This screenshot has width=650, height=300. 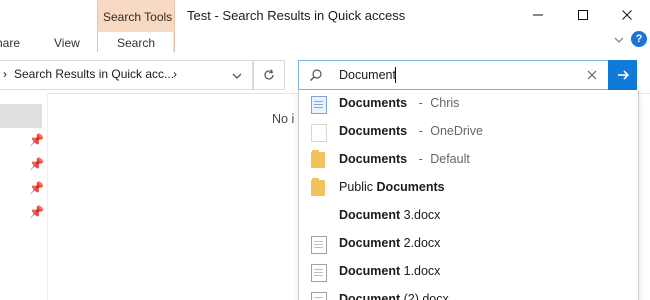 I want to click on suggestion-label: Documents - Chris, so click(x=399, y=103).